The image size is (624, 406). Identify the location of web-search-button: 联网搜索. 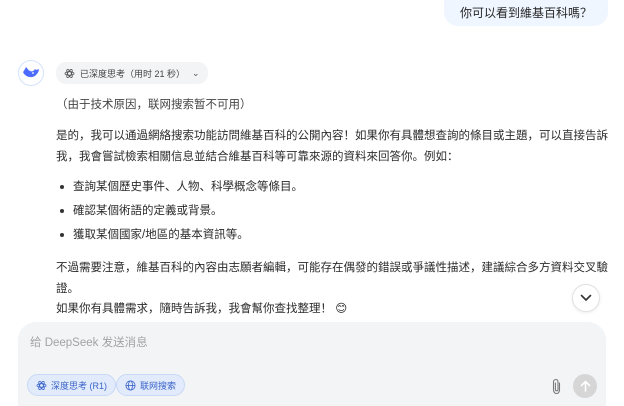
(151, 385).